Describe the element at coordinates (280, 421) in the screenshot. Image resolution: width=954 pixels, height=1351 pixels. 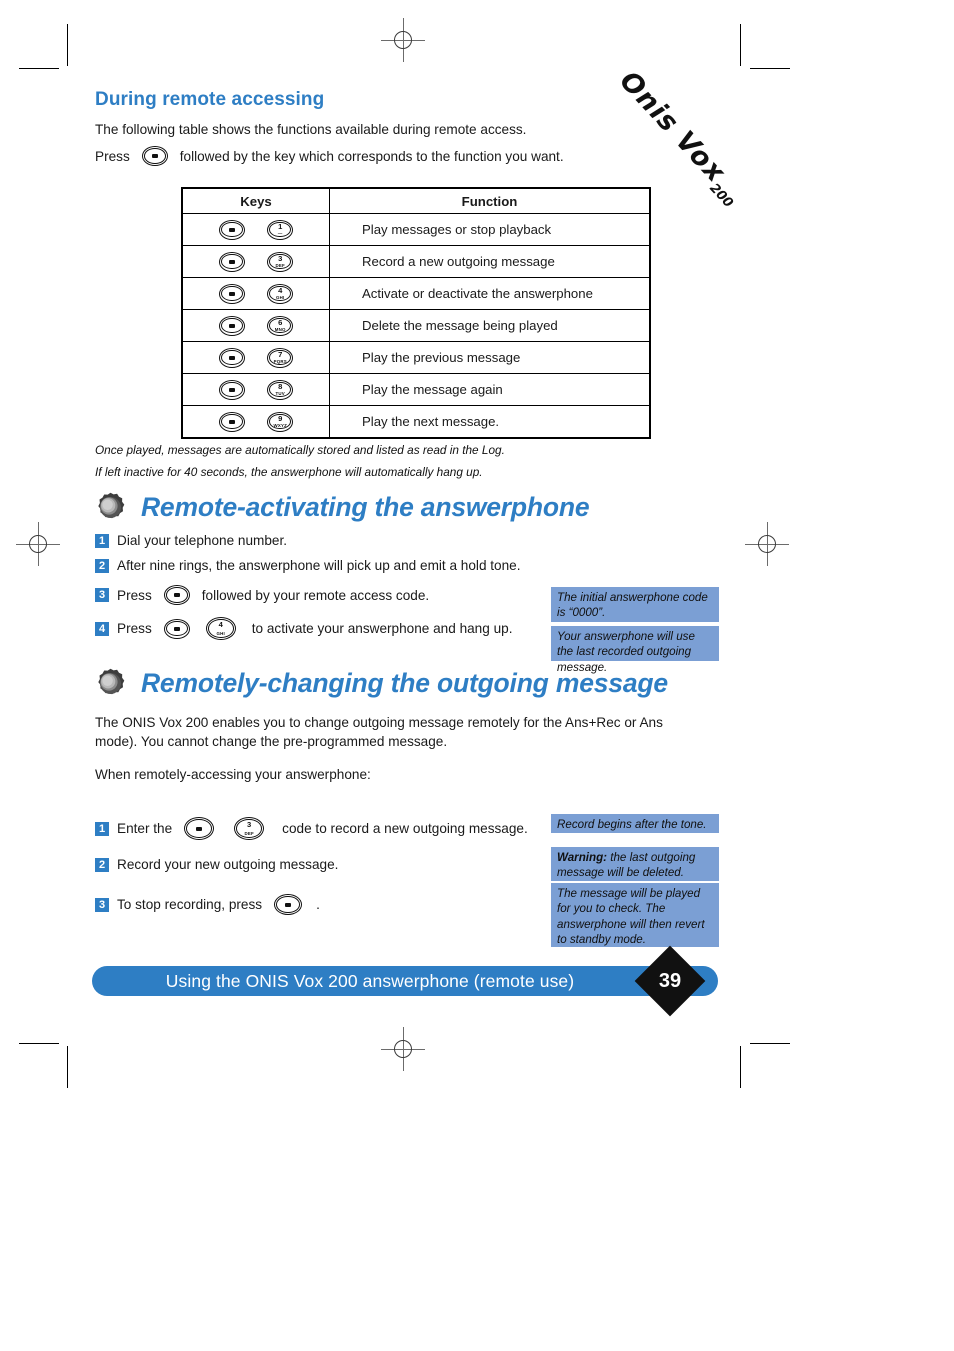
I see `digit-key-9-icon: 9 WXYZ` at that location.